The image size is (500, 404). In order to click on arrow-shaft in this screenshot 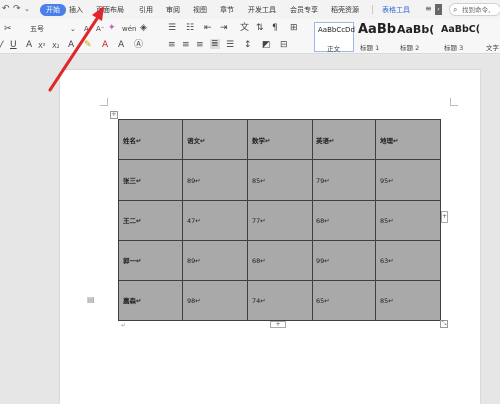, I will do `click(75, 52)`.